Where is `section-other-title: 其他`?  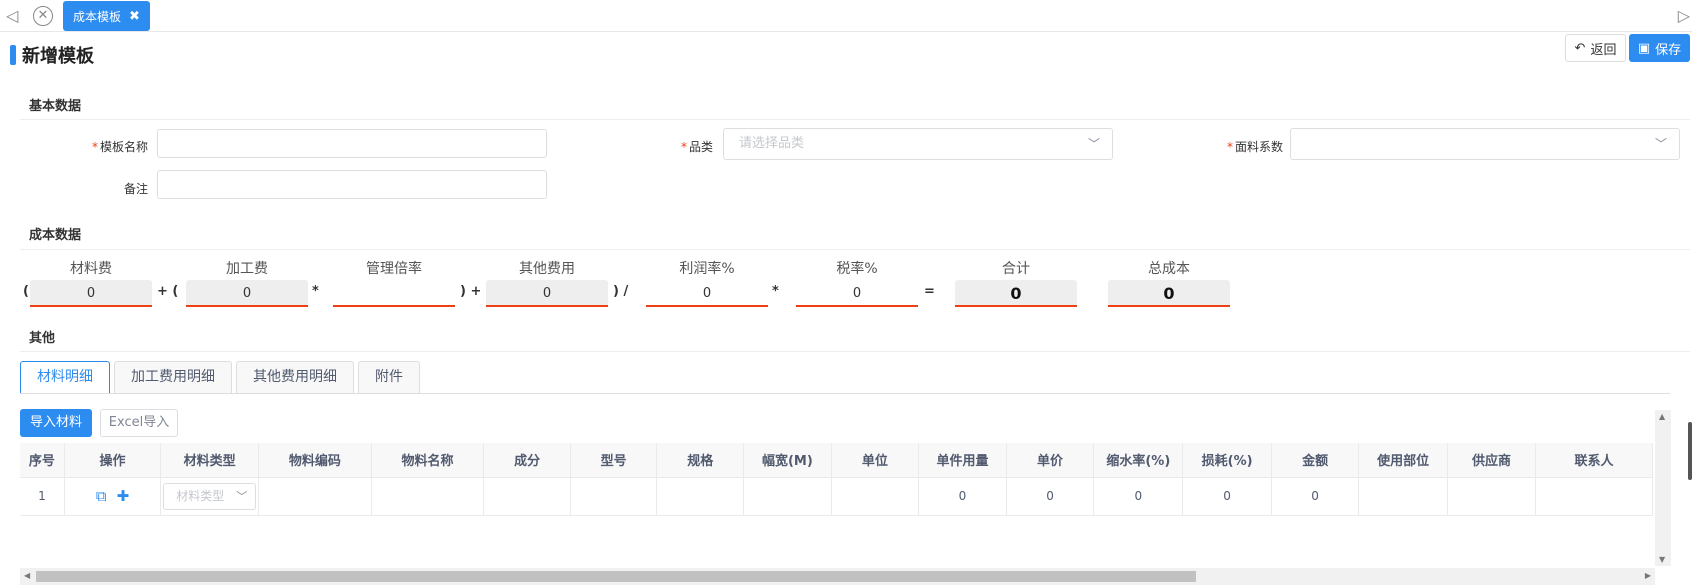
section-other-title: 其他 is located at coordinates (42, 338).